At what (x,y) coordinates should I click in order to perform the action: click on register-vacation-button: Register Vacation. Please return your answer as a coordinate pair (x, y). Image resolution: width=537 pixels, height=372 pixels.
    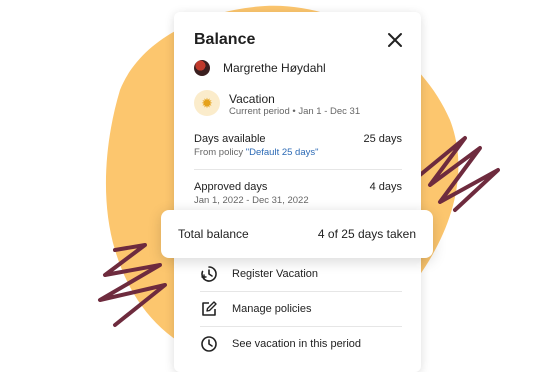
    Looking at the image, I should click on (259, 274).